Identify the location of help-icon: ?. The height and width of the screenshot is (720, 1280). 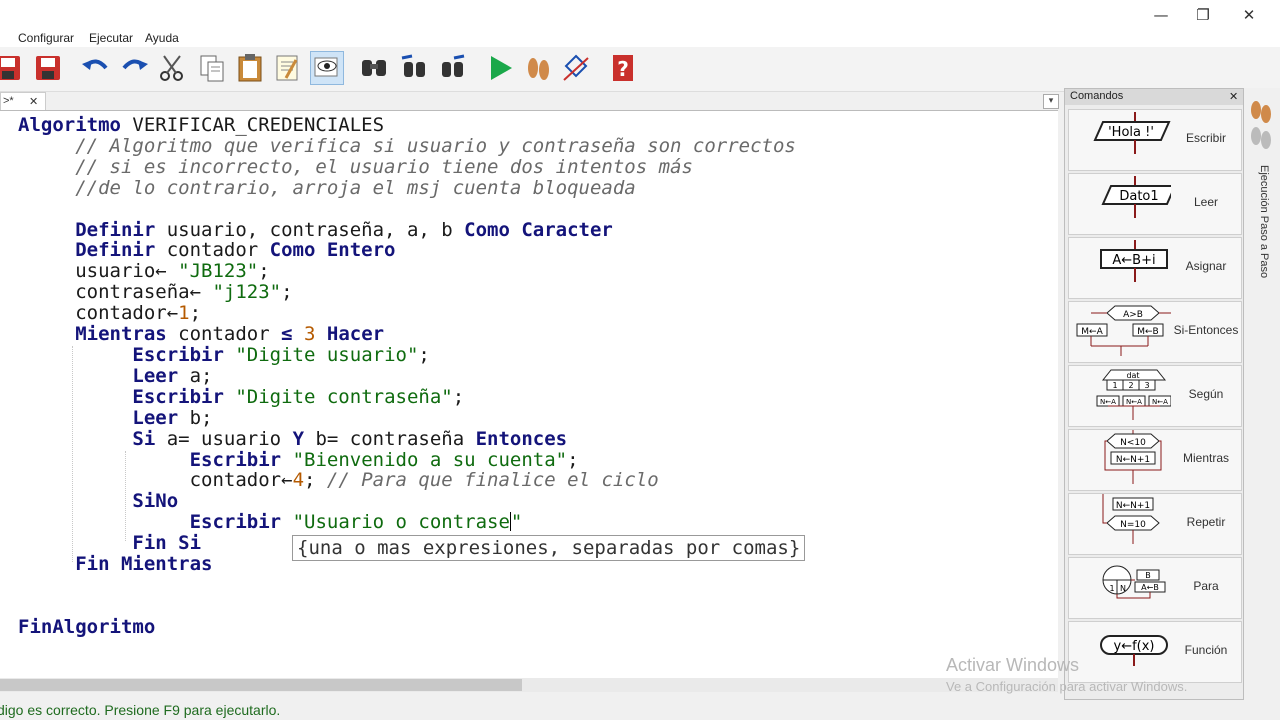
(624, 68).